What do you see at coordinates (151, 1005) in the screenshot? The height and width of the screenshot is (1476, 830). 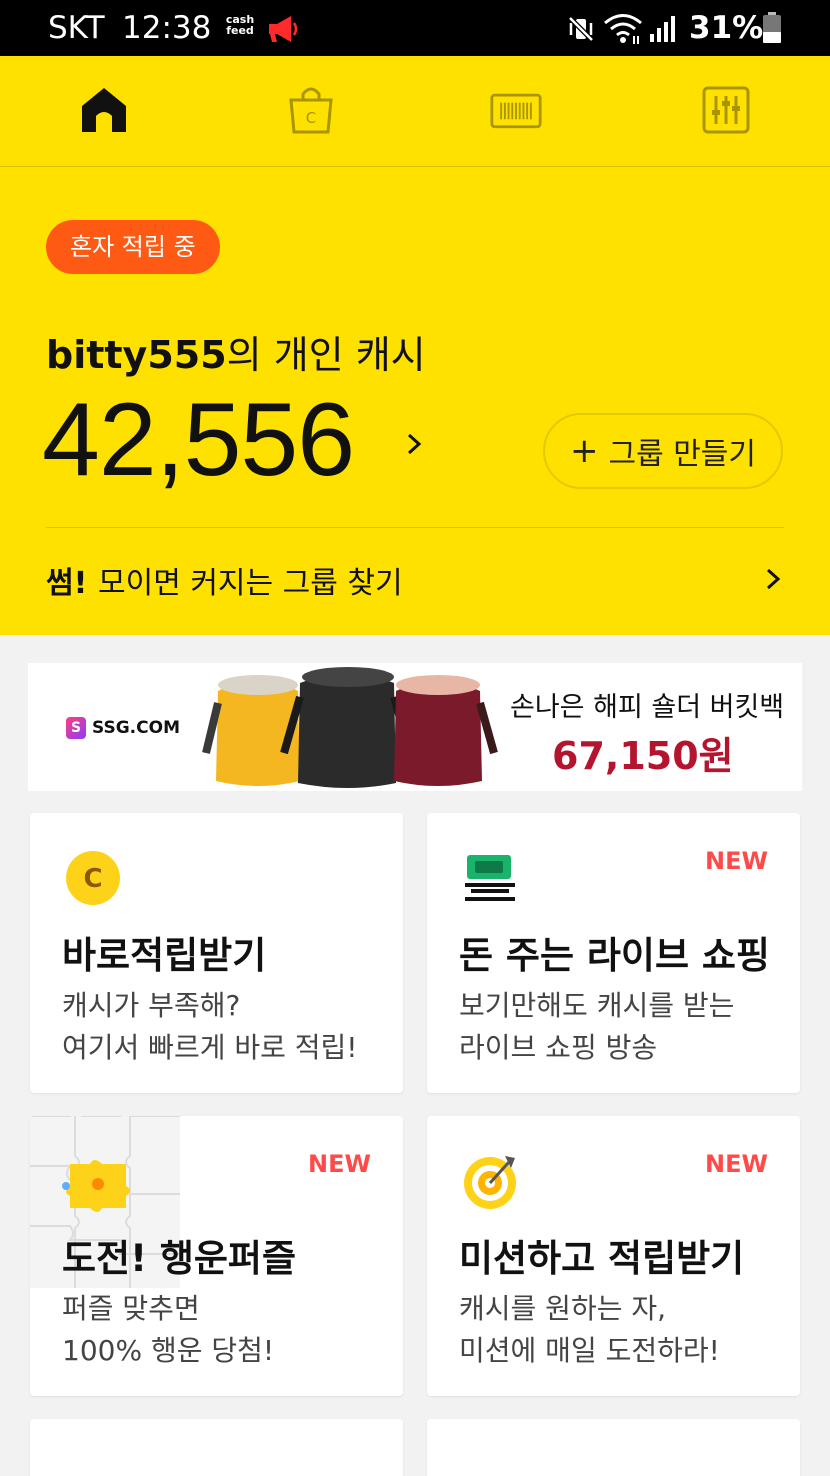 I see `card-description-line: 캐시가 부족해?` at bounding box center [151, 1005].